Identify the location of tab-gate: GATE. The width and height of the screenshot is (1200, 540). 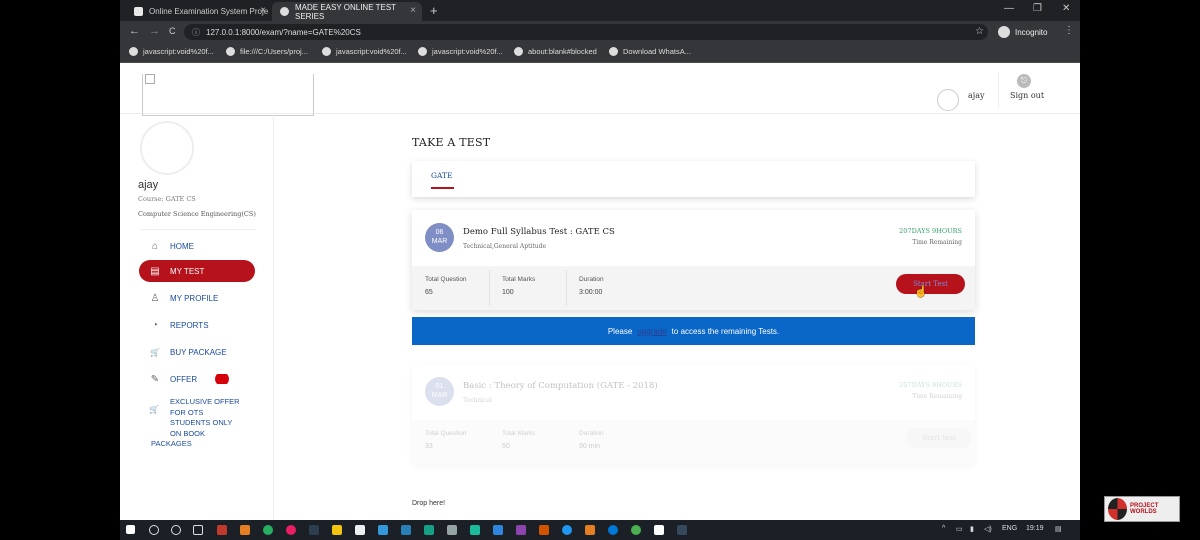
(441, 175).